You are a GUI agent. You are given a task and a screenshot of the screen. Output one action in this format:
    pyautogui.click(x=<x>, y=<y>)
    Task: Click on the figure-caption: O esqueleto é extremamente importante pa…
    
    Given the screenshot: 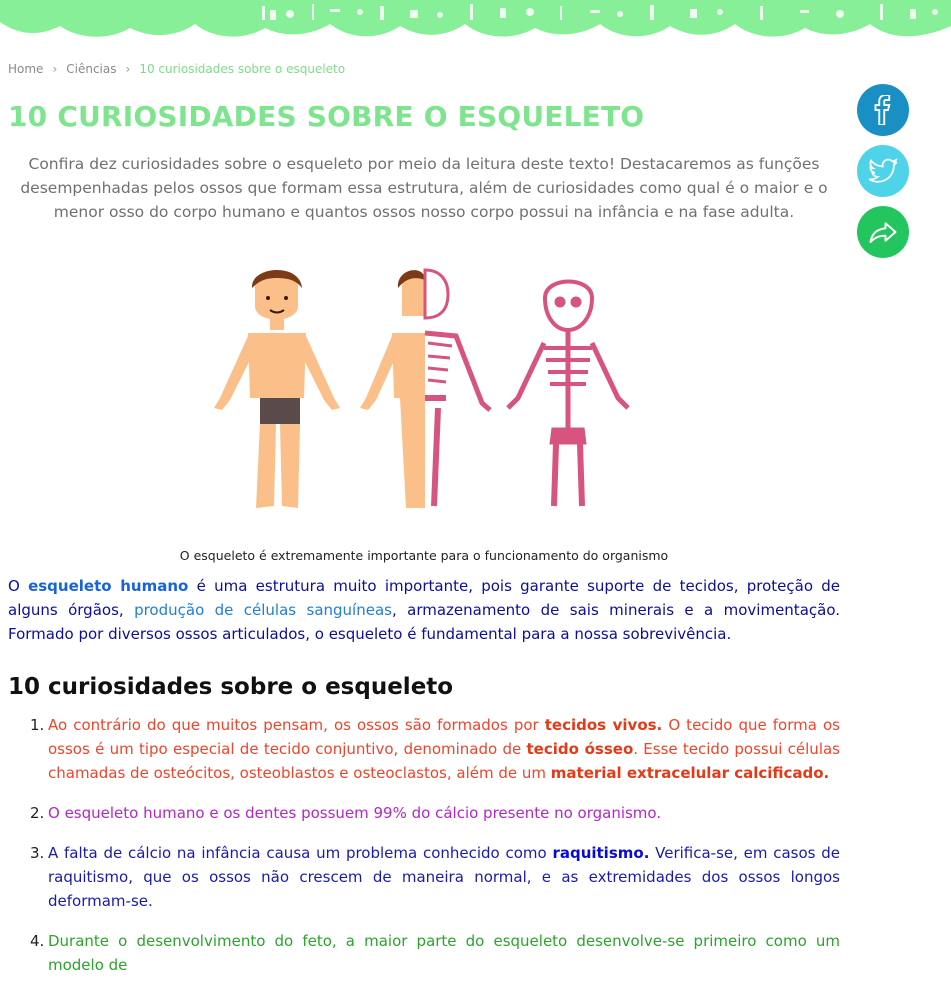 What is the action you would take?
    pyautogui.click(x=424, y=555)
    